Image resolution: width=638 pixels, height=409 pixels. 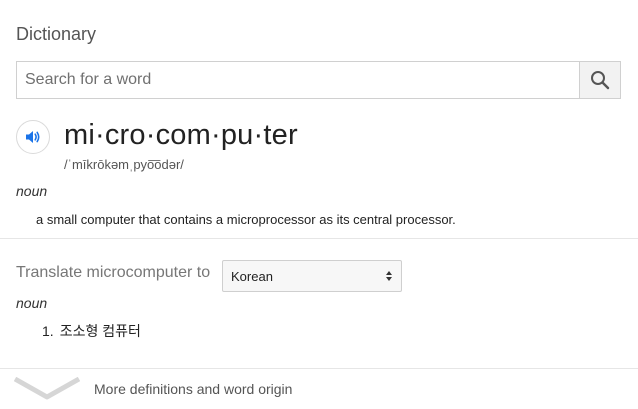 What do you see at coordinates (100, 331) in the screenshot?
I see `translation-text: 조소형 컴퓨터` at bounding box center [100, 331].